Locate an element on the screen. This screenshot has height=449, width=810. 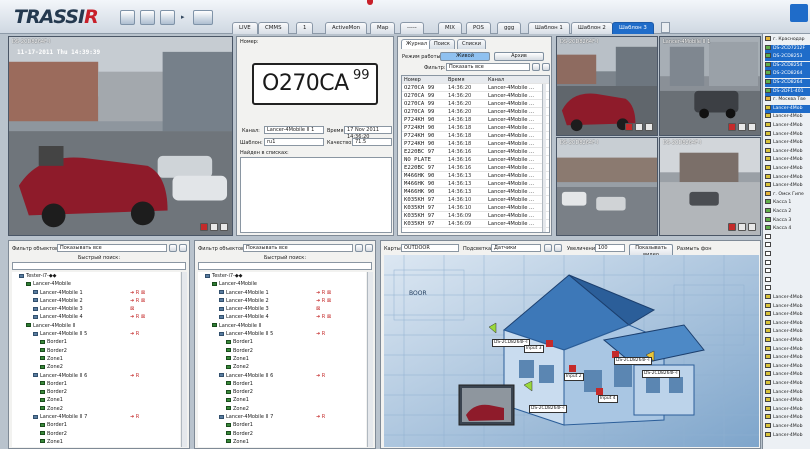
journal-tab-1: Поиск is located at coordinates (442, 44).